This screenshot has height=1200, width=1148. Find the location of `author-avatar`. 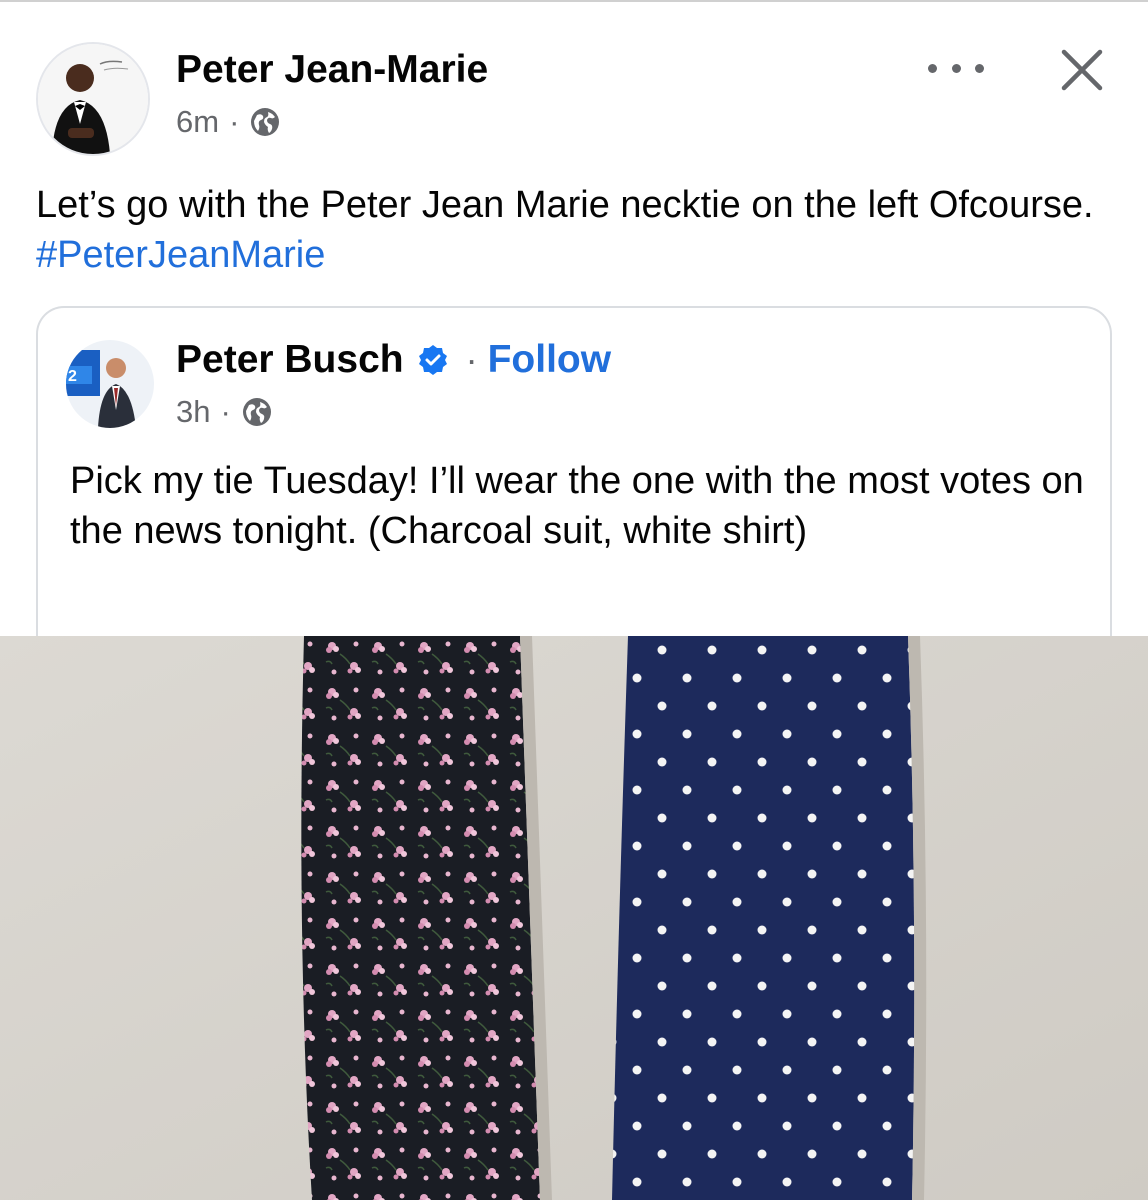

author-avatar is located at coordinates (93, 99).